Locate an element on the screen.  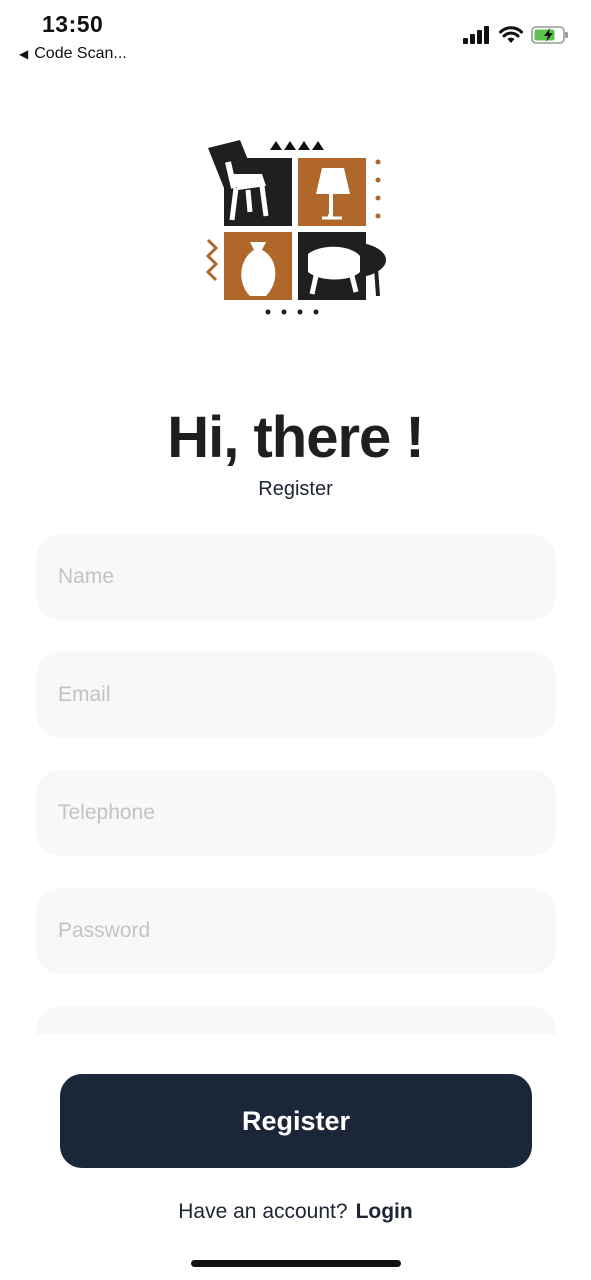
signal-icon is located at coordinates (476, 35).